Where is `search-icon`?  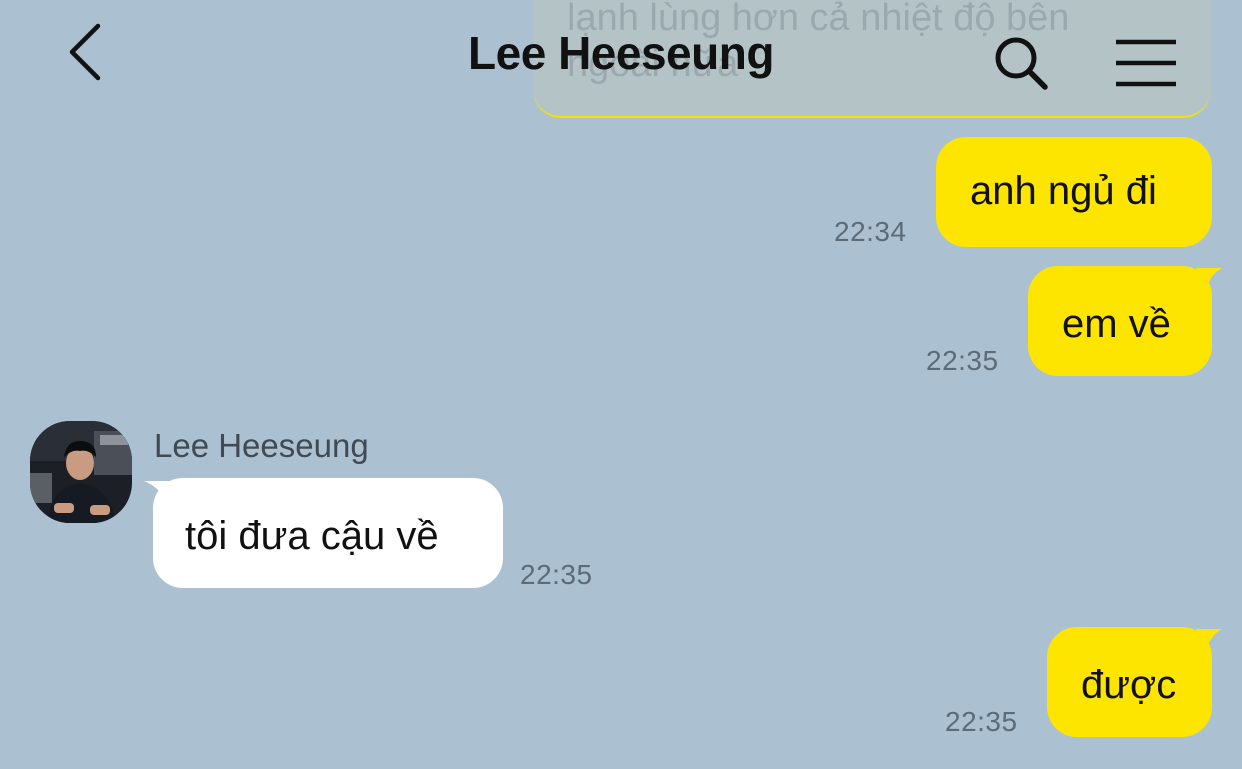 search-icon is located at coordinates (1021, 63).